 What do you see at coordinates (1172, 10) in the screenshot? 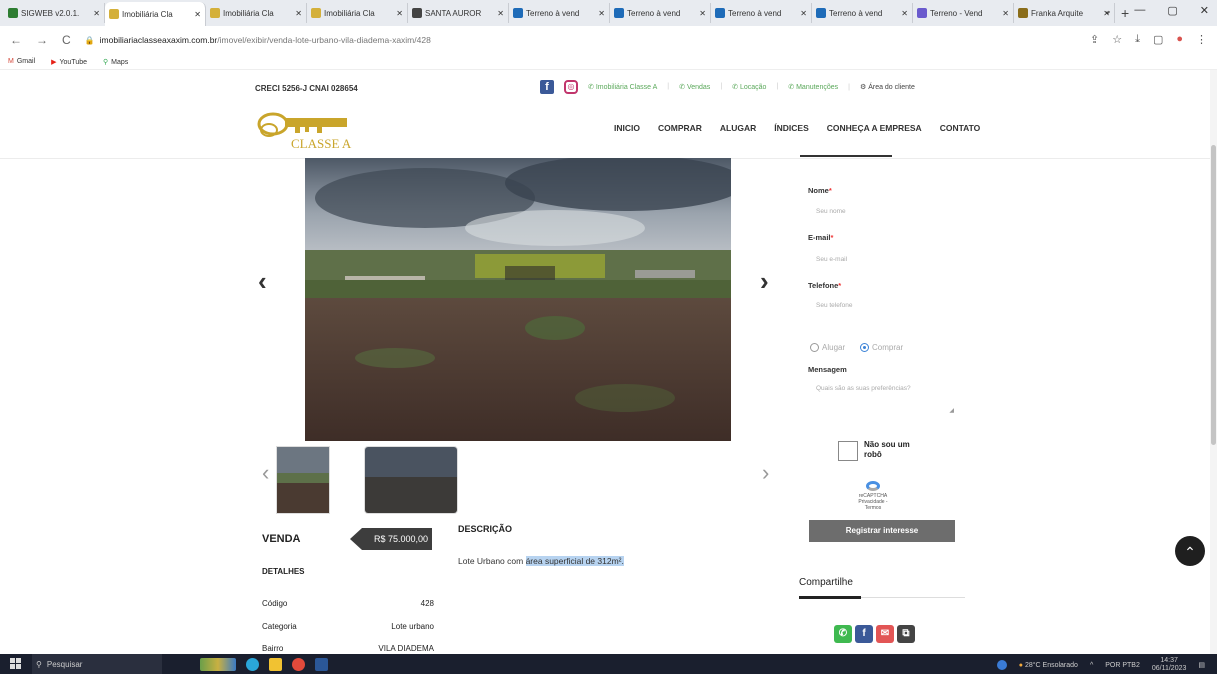
I see `maximize-icon: ▢` at bounding box center [1172, 10].